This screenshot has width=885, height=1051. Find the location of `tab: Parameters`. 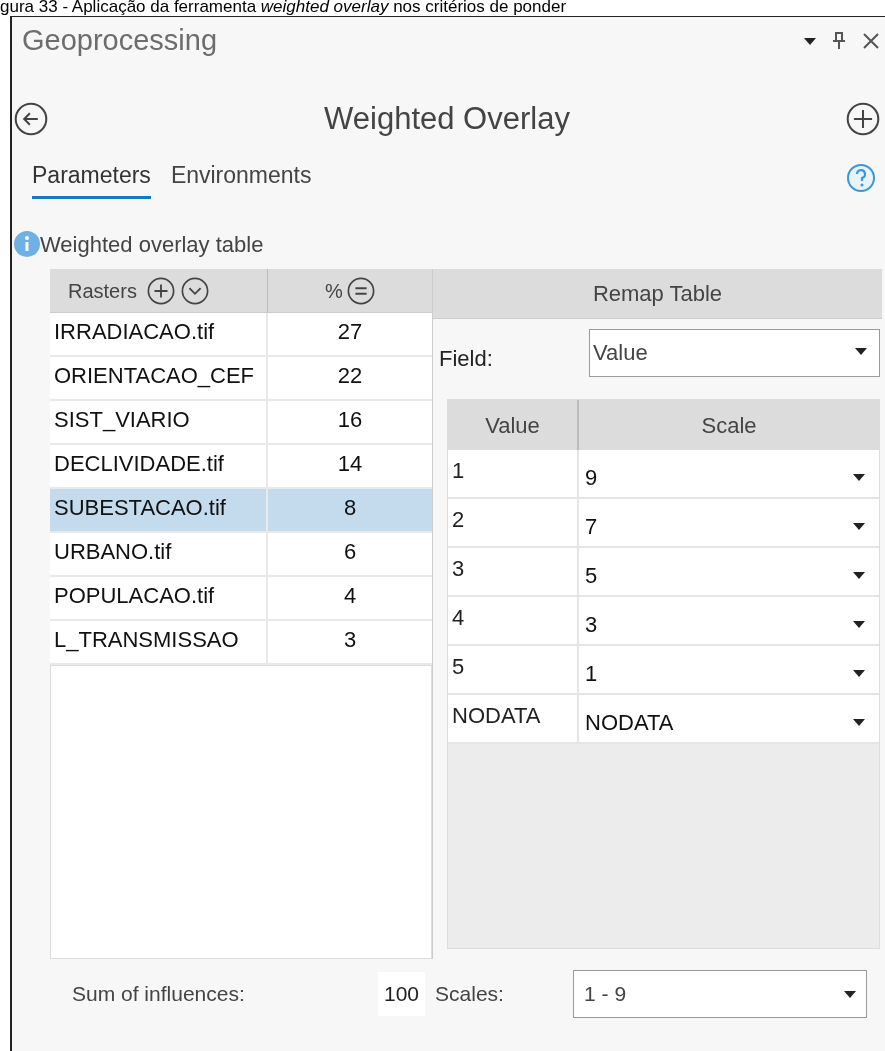

tab: Parameters is located at coordinates (91, 178).